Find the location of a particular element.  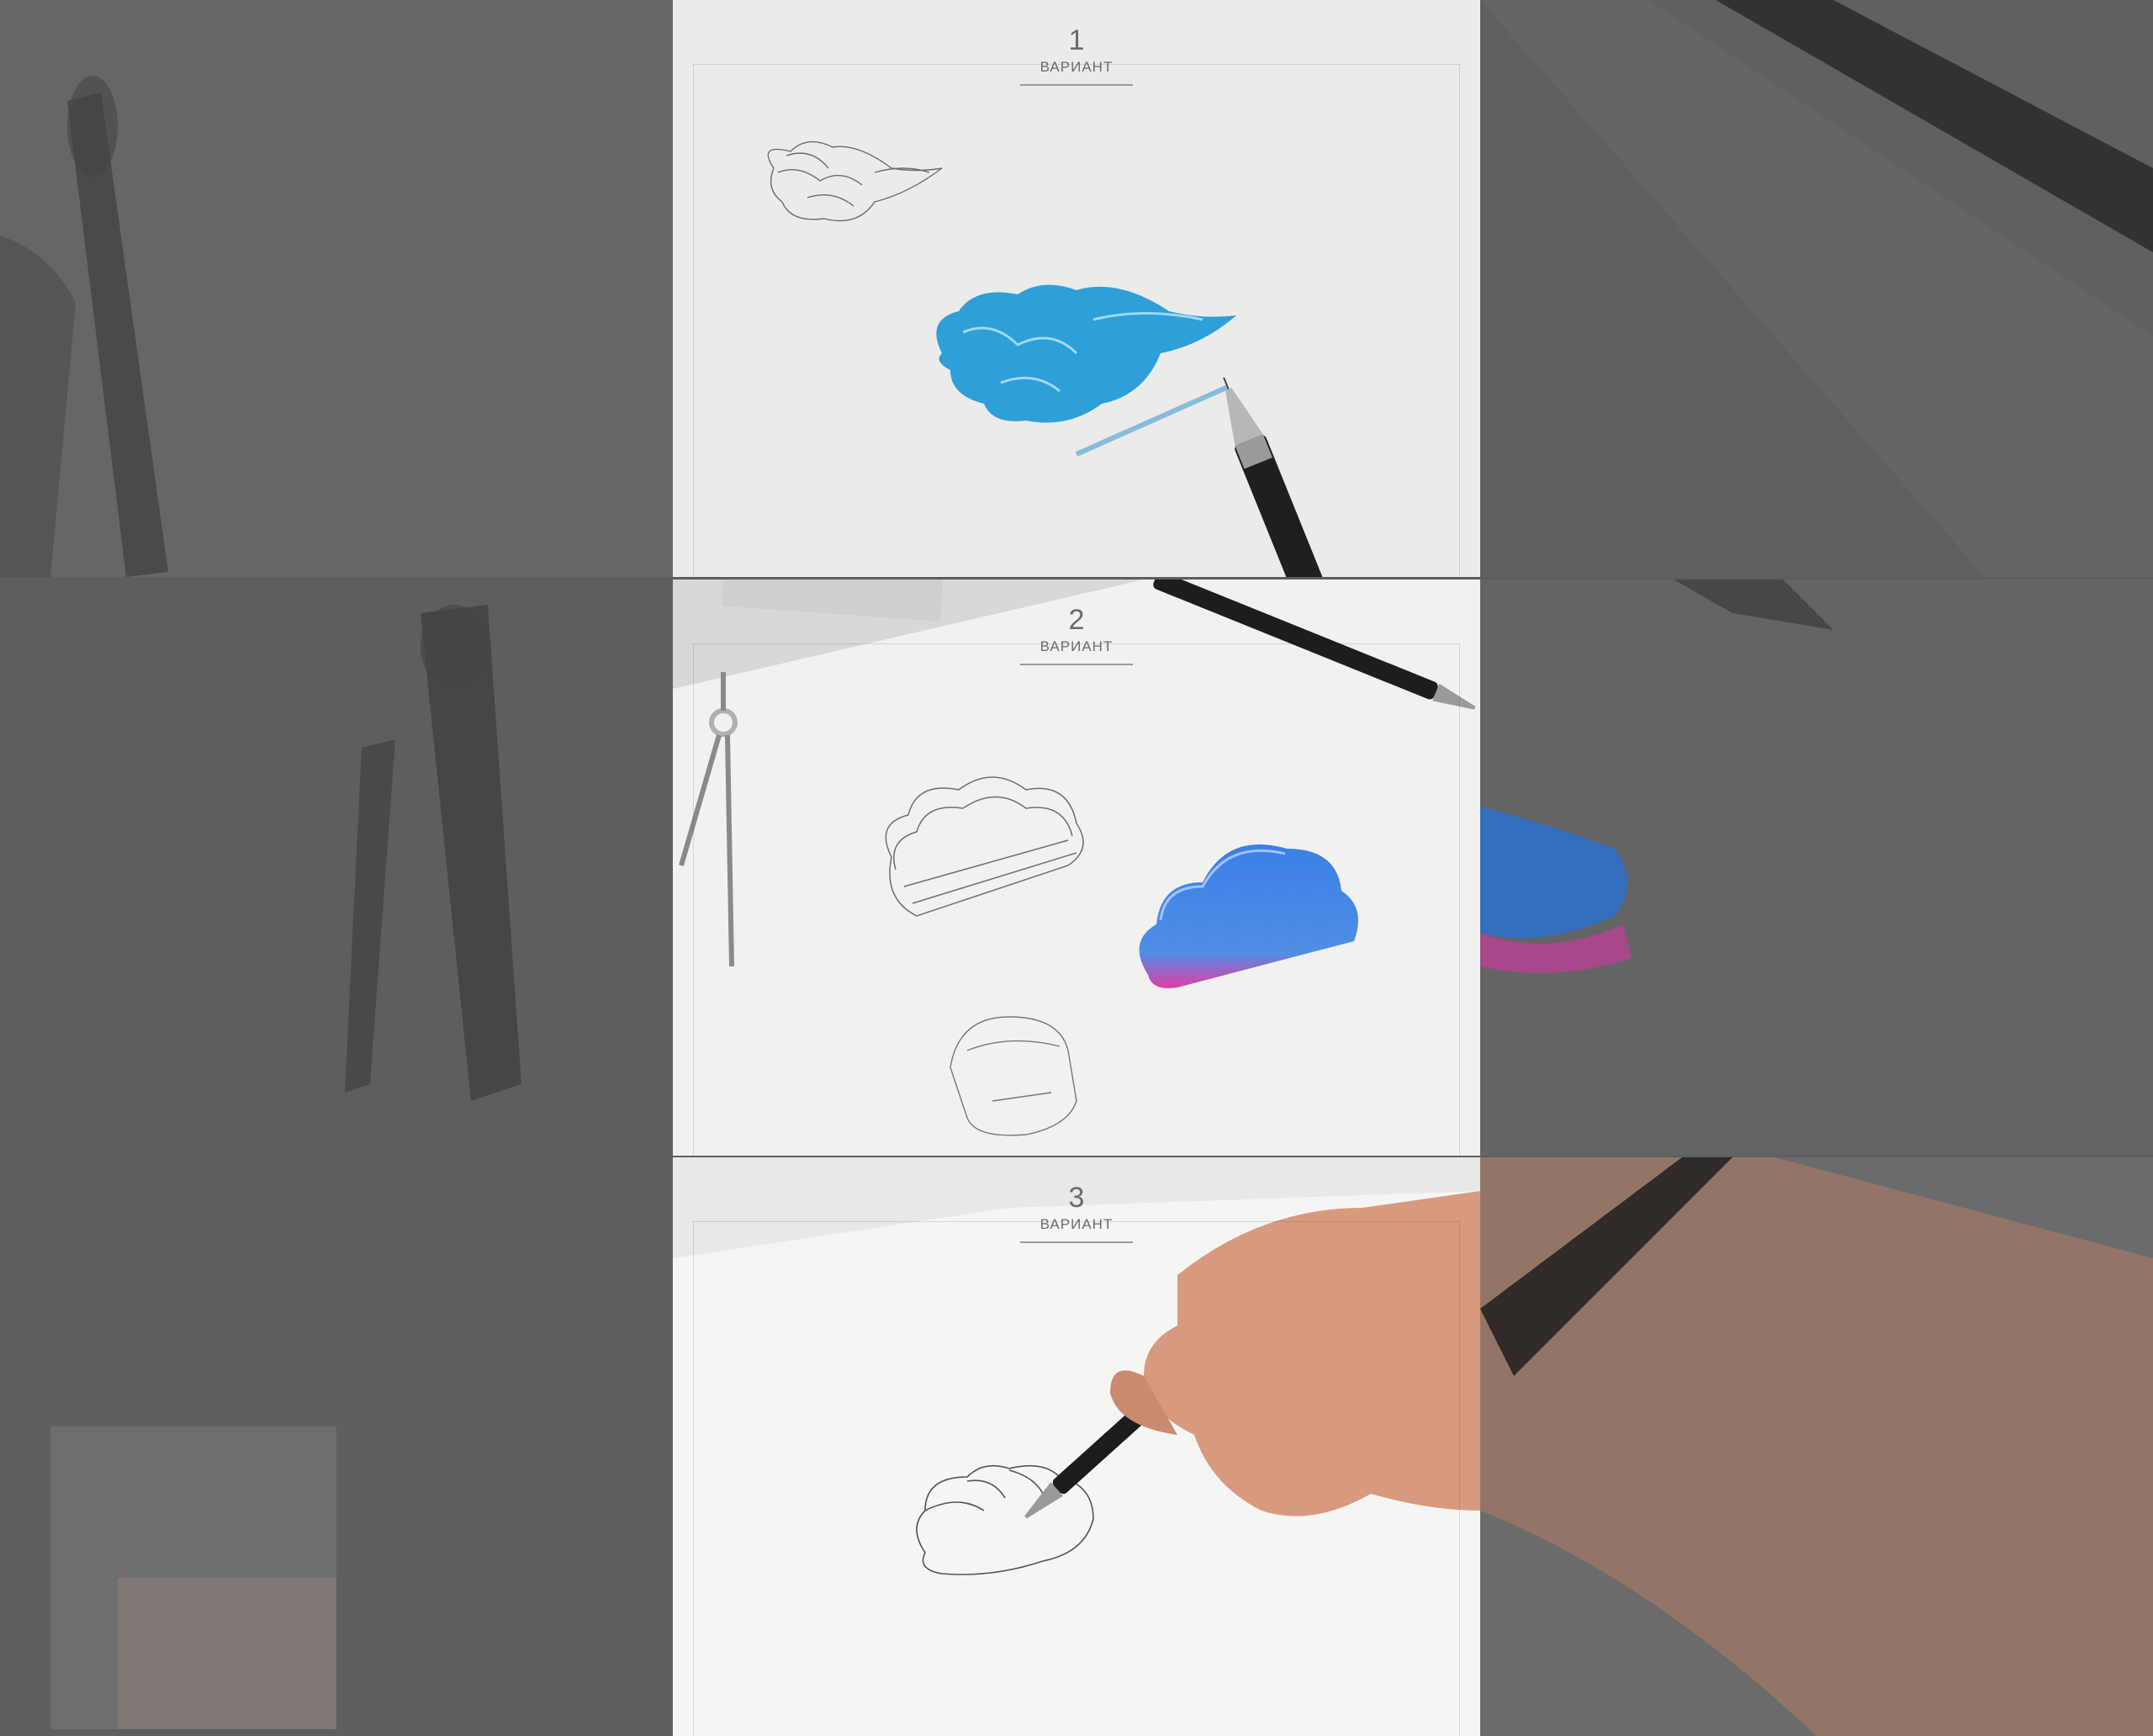

variant-1-heading: 1 ВАРИАНТ is located at coordinates (1076, 55).